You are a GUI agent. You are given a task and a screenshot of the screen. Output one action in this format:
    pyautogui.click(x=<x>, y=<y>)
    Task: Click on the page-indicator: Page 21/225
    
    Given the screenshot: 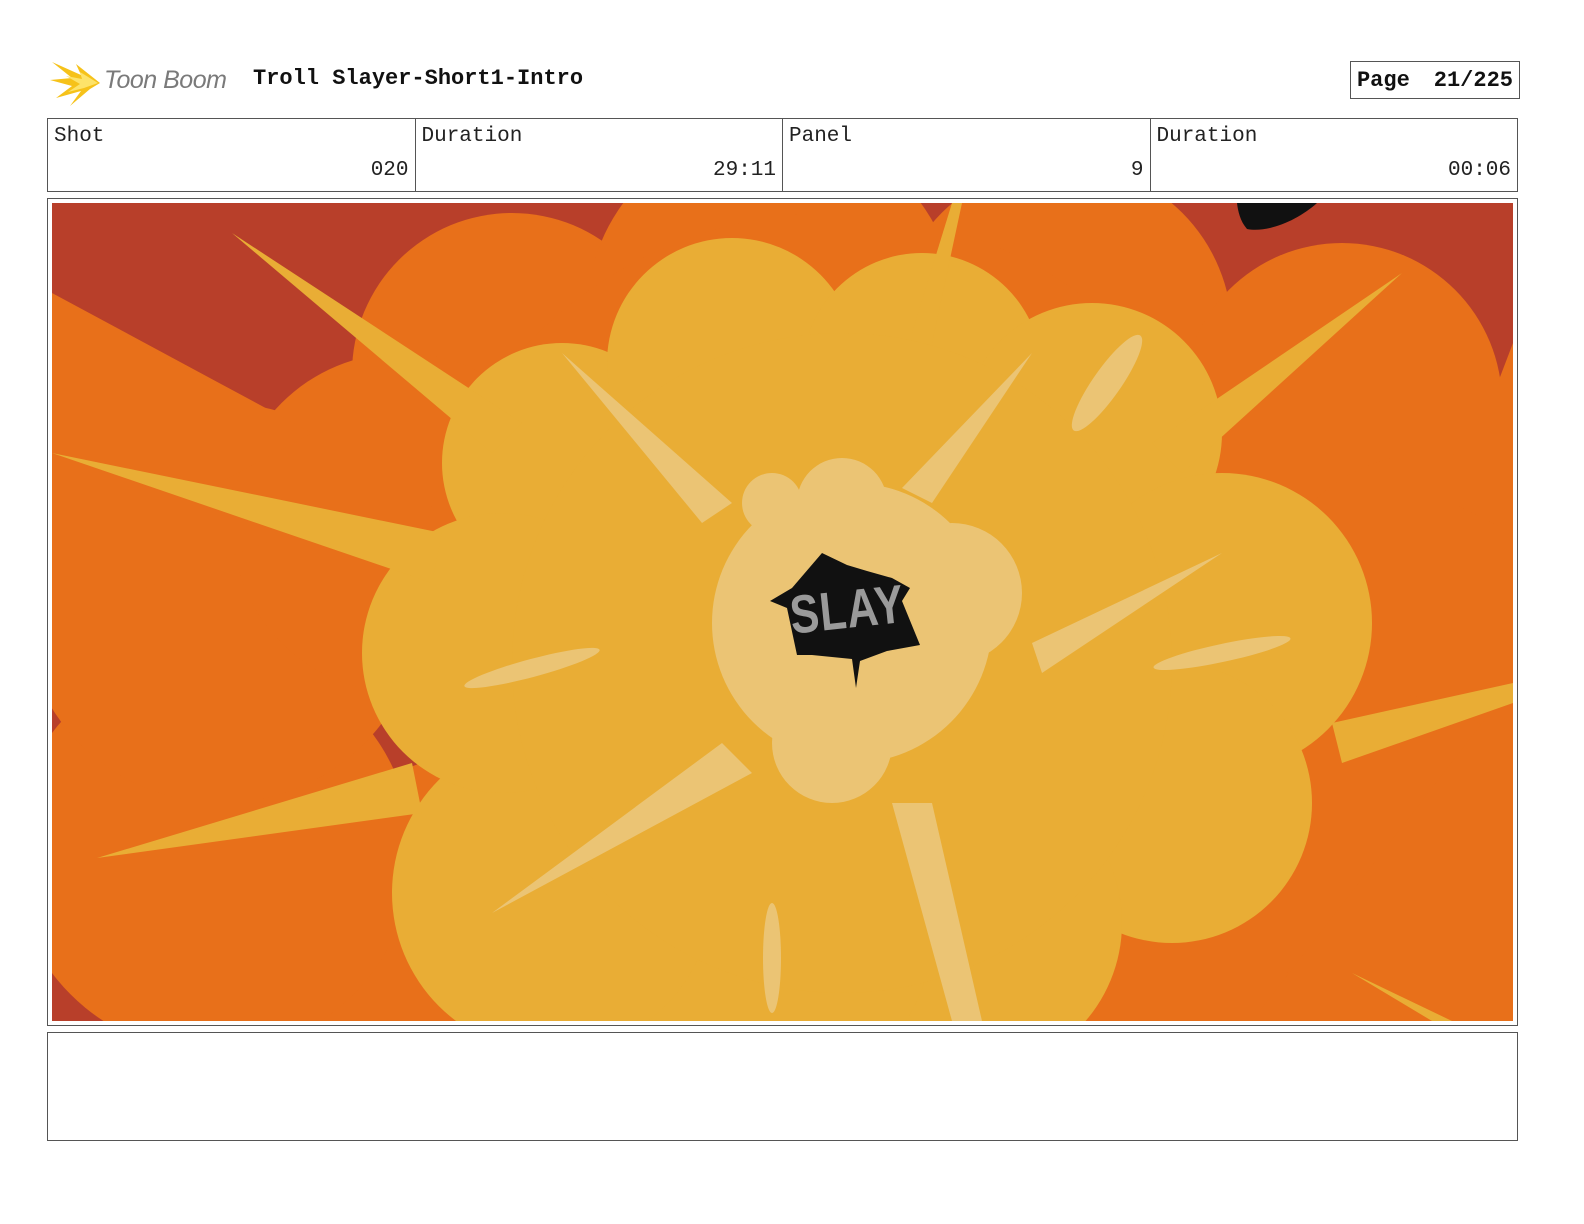 What is the action you would take?
    pyautogui.click(x=1434, y=80)
    